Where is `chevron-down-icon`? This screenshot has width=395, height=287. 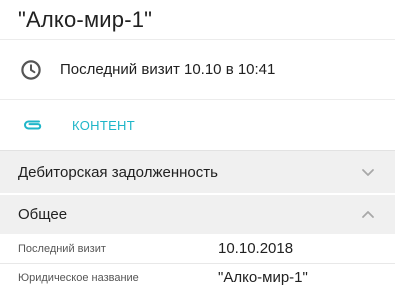
chevron-down-icon is located at coordinates (368, 172).